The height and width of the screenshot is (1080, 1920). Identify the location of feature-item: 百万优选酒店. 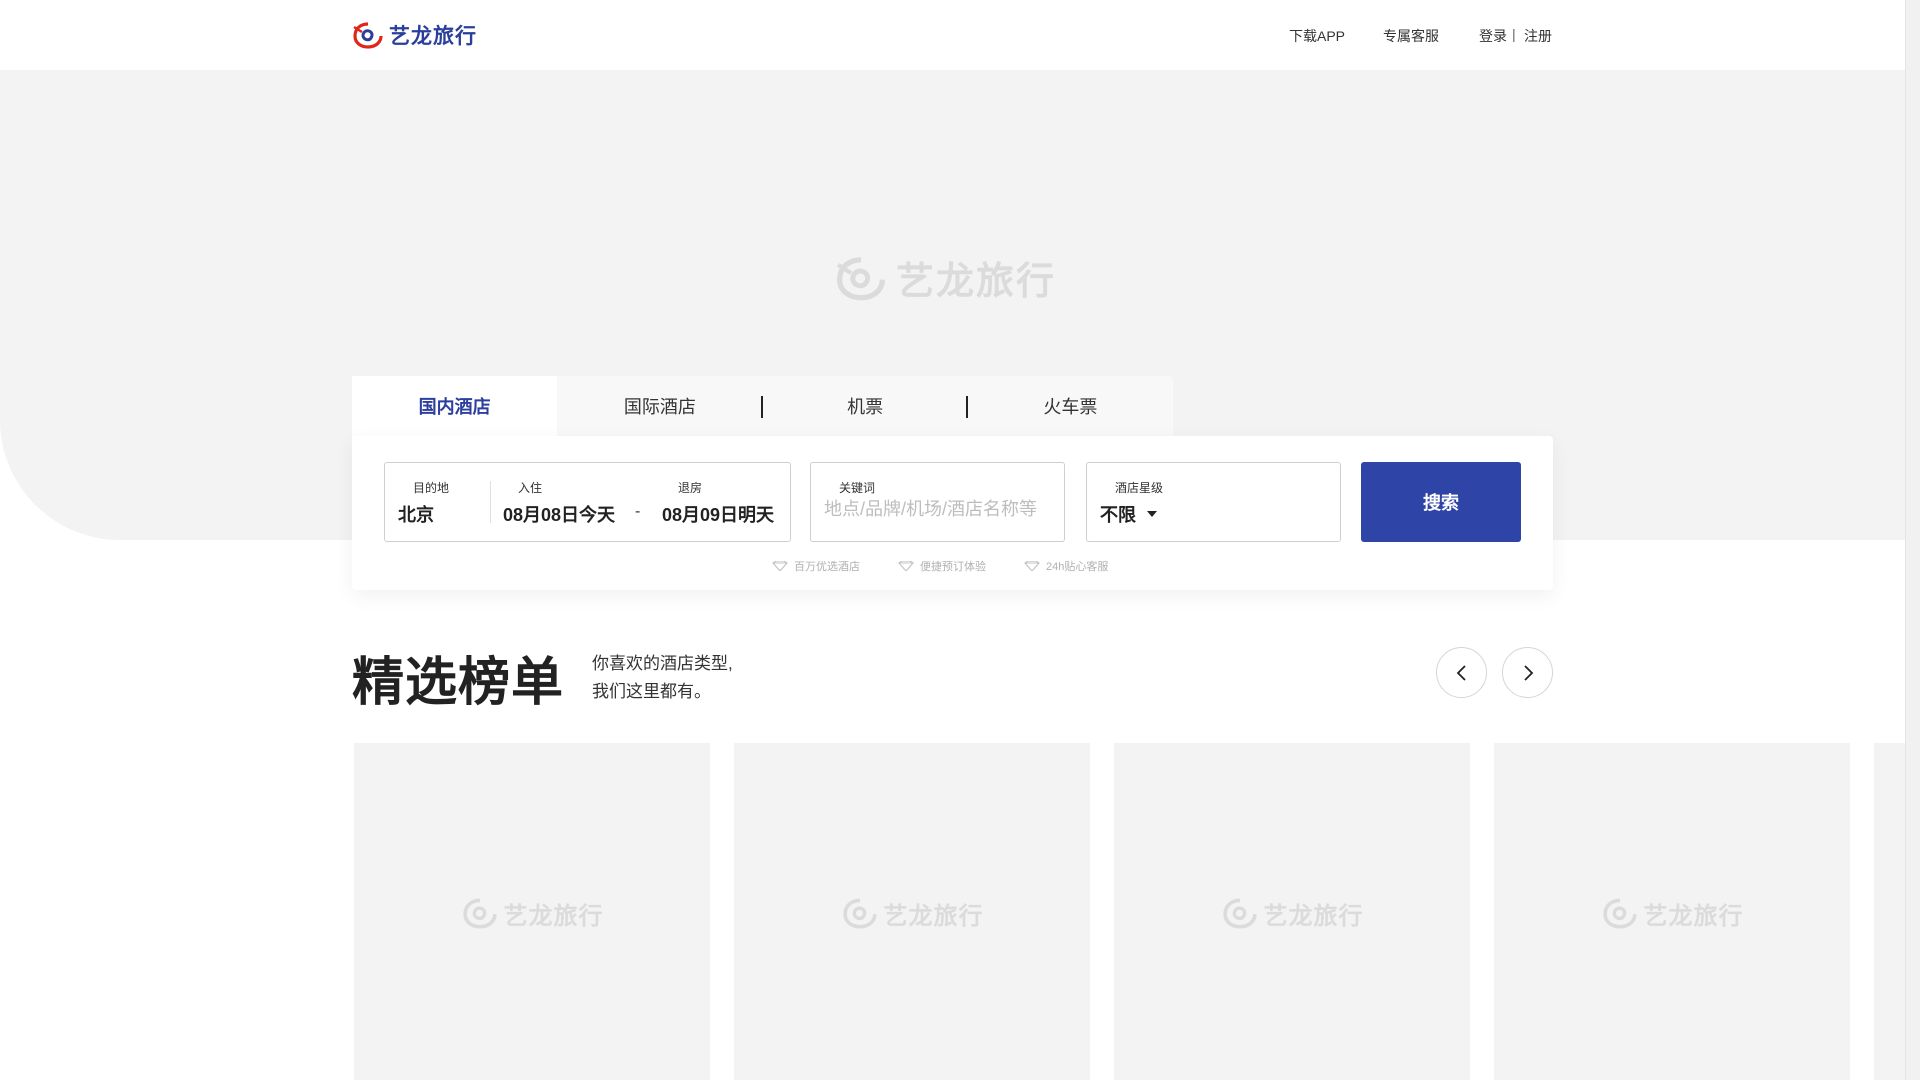
(816, 566).